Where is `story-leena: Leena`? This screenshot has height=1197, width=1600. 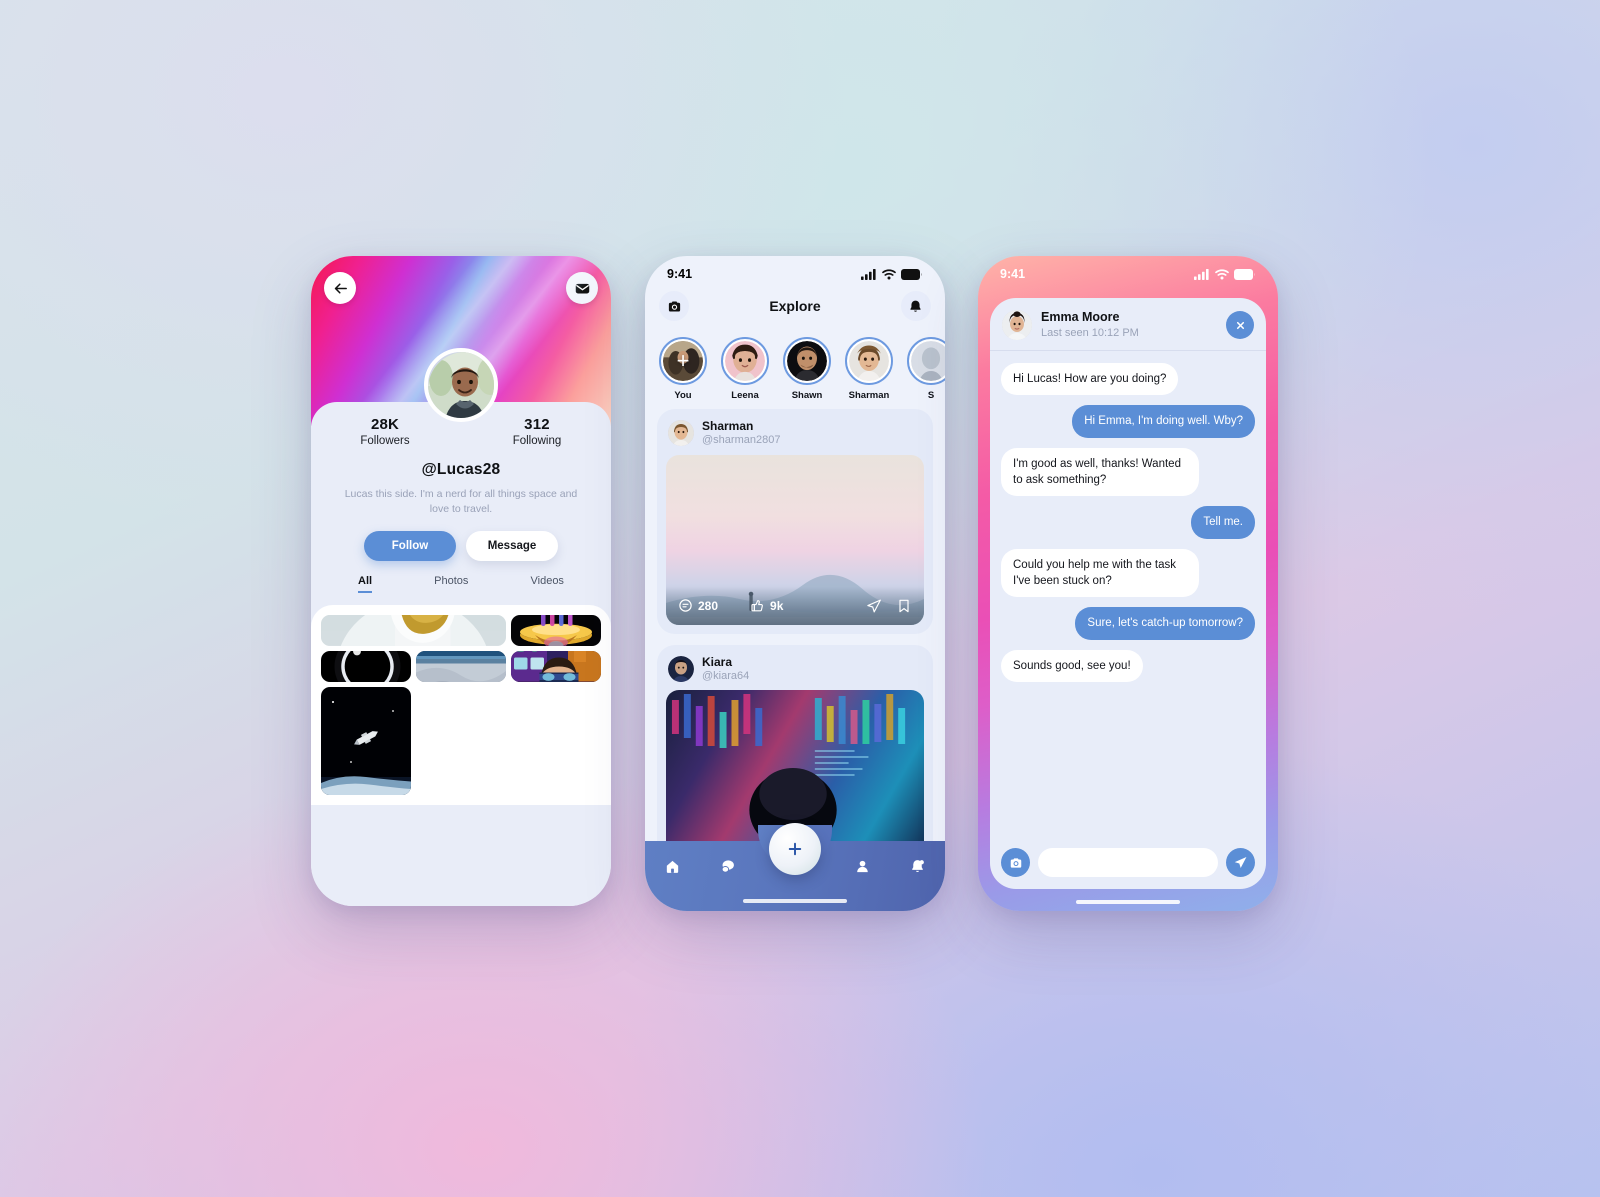
story-leena: Leena is located at coordinates (745, 369).